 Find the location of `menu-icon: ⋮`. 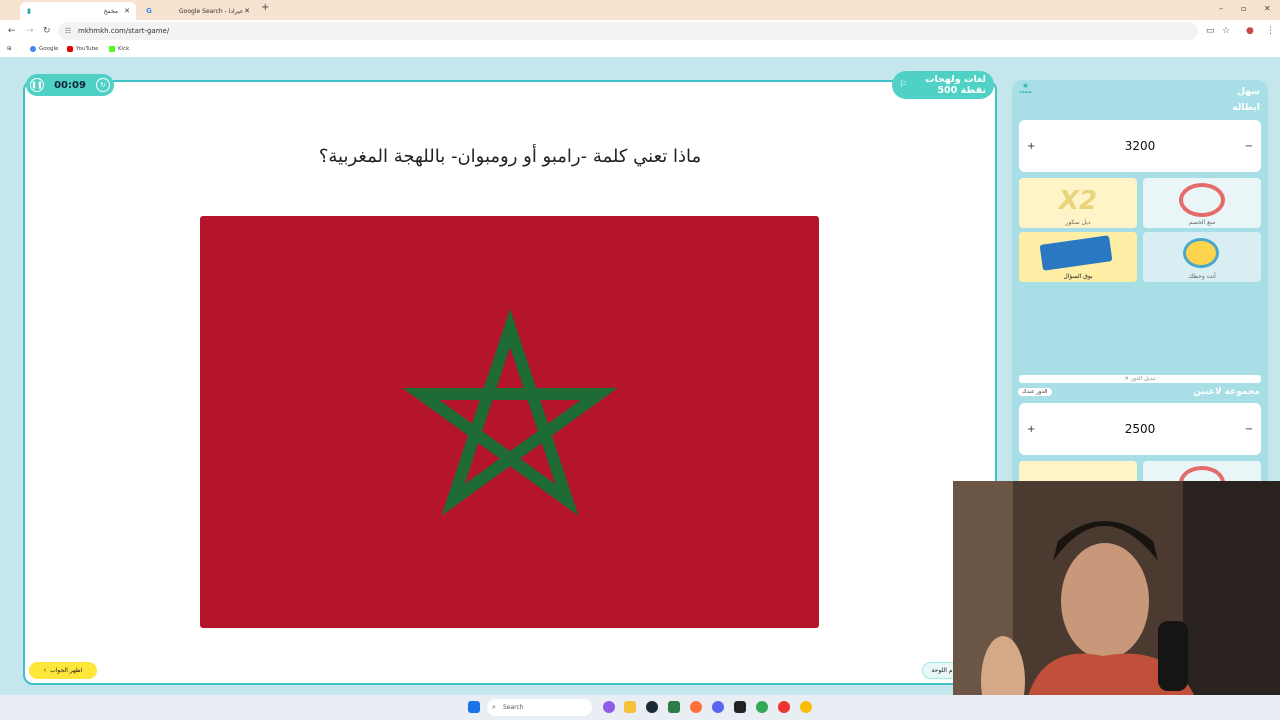

menu-icon: ⋮ is located at coordinates (1270, 31).